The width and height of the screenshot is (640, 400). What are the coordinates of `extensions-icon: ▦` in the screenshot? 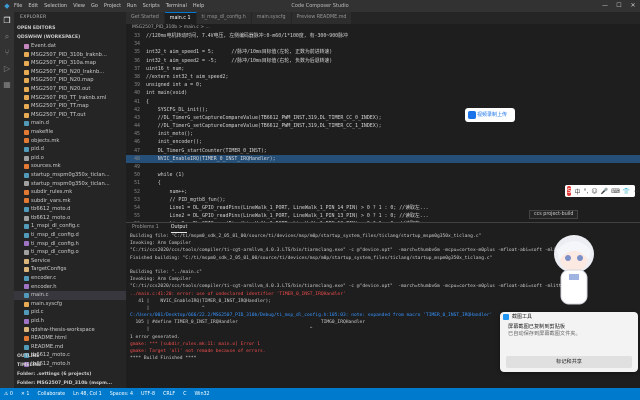 It's located at (7, 85).